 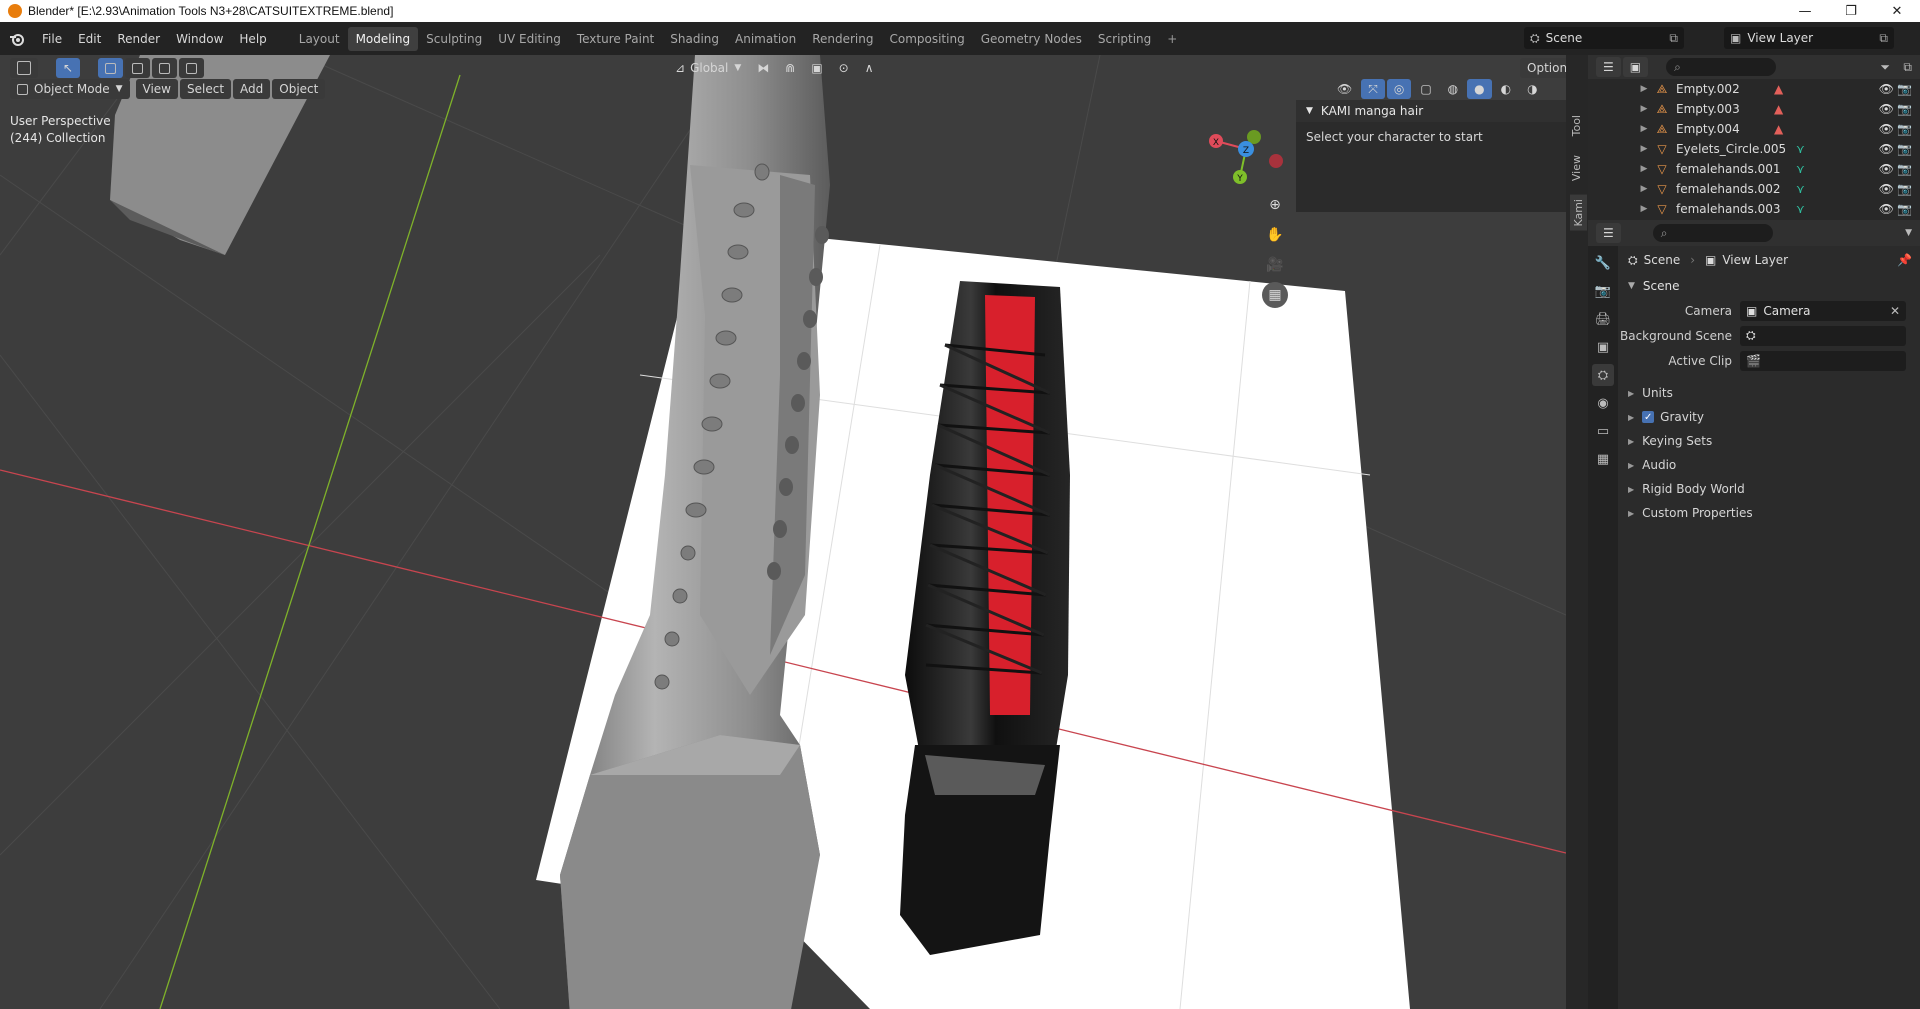 I want to click on solid-shading-button: ●, so click(x=1479, y=89).